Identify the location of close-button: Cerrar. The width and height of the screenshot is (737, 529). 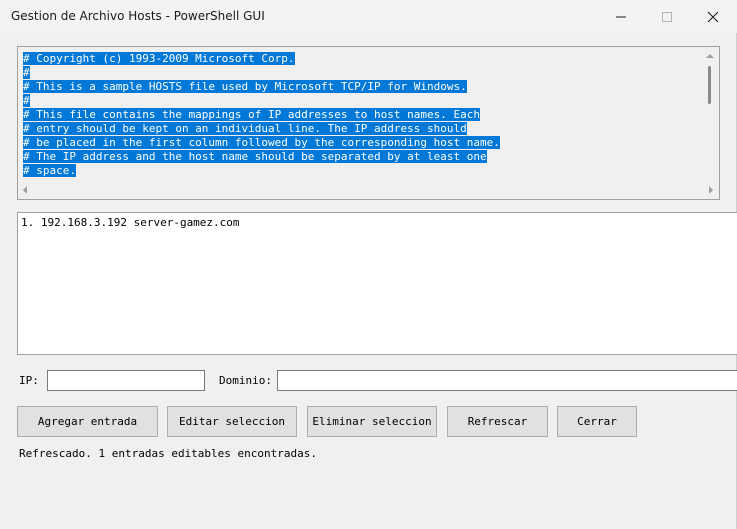
(597, 421).